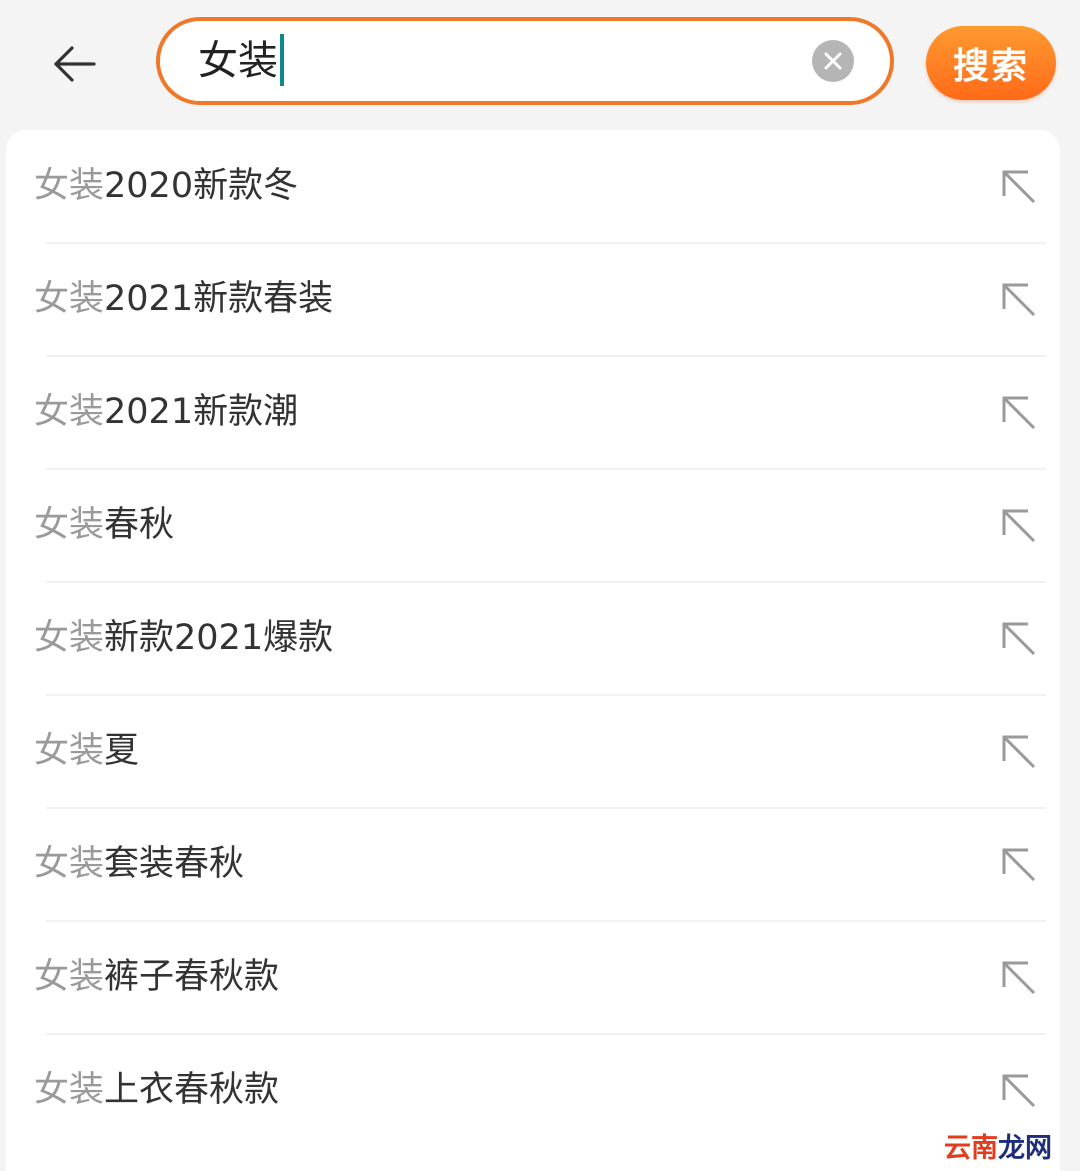 The height and width of the screenshot is (1171, 1080). Describe the element at coordinates (201, 186) in the screenshot. I see `suggestion-suffix: 2020新款冬` at that location.